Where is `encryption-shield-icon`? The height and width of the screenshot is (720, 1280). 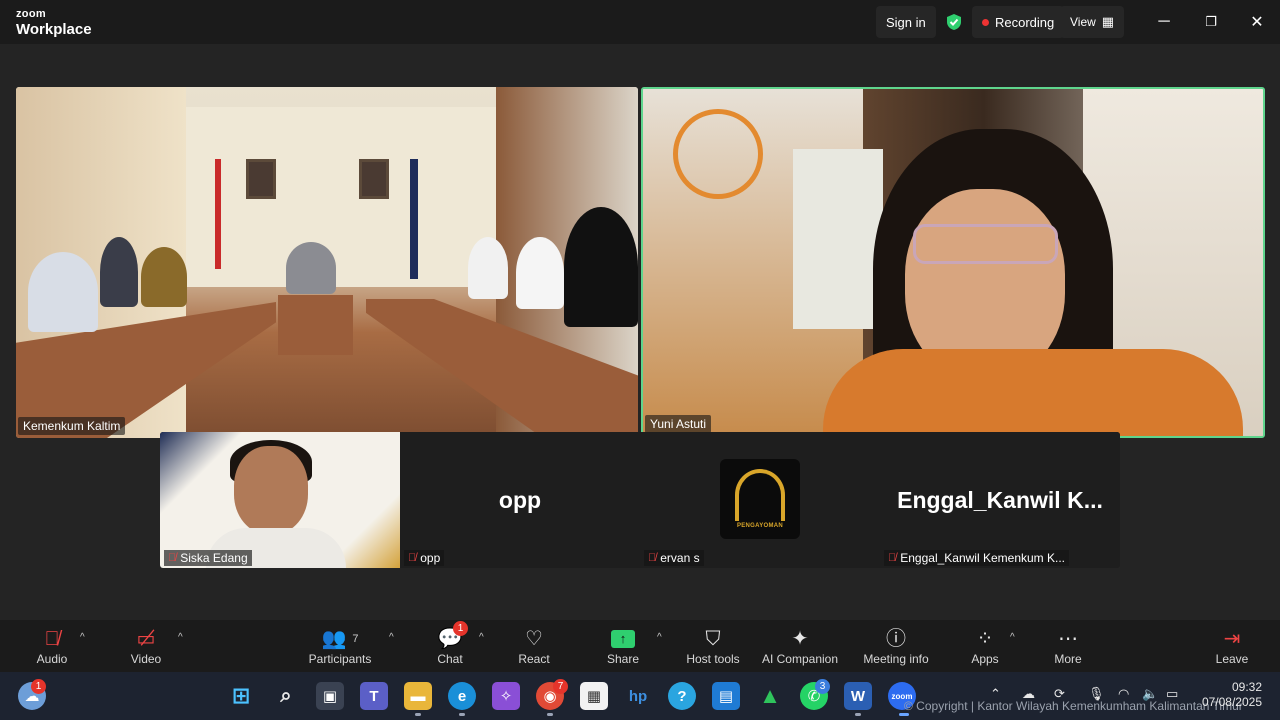 encryption-shield-icon is located at coordinates (954, 22).